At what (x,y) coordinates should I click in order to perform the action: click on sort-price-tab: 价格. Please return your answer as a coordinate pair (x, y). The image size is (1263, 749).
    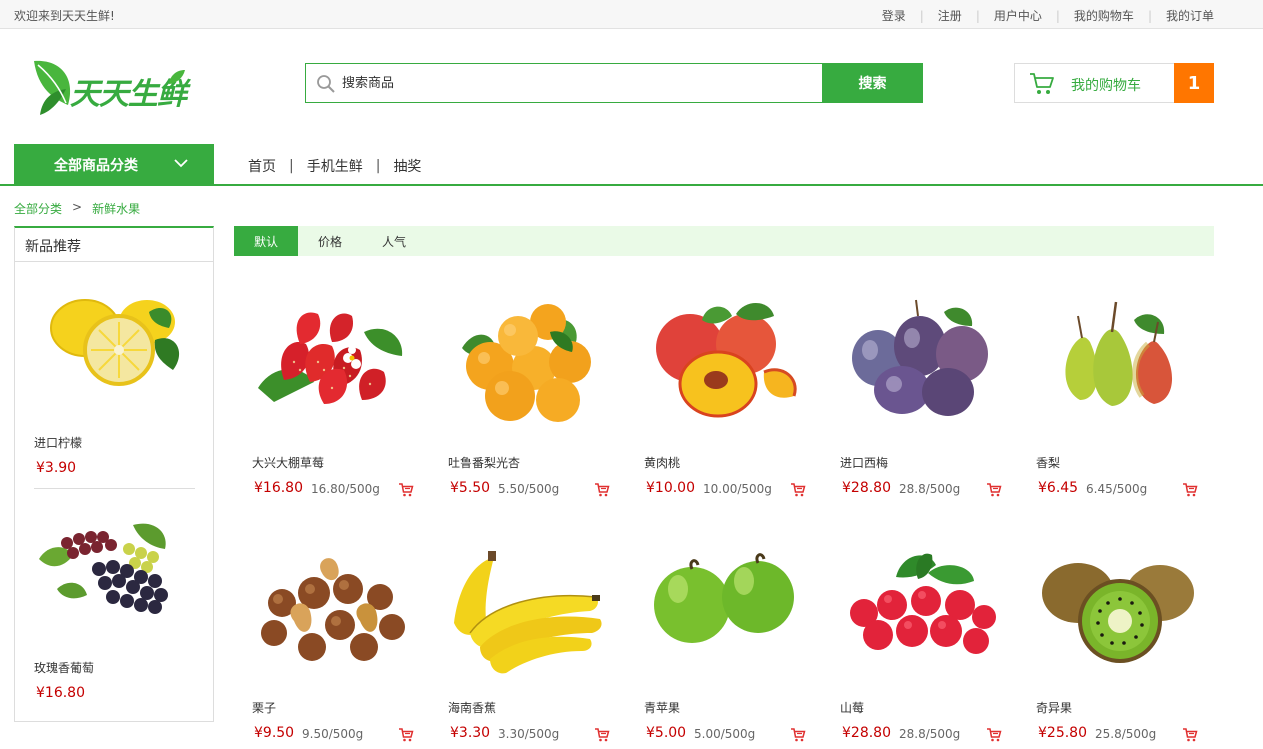
    Looking at the image, I should click on (330, 241).